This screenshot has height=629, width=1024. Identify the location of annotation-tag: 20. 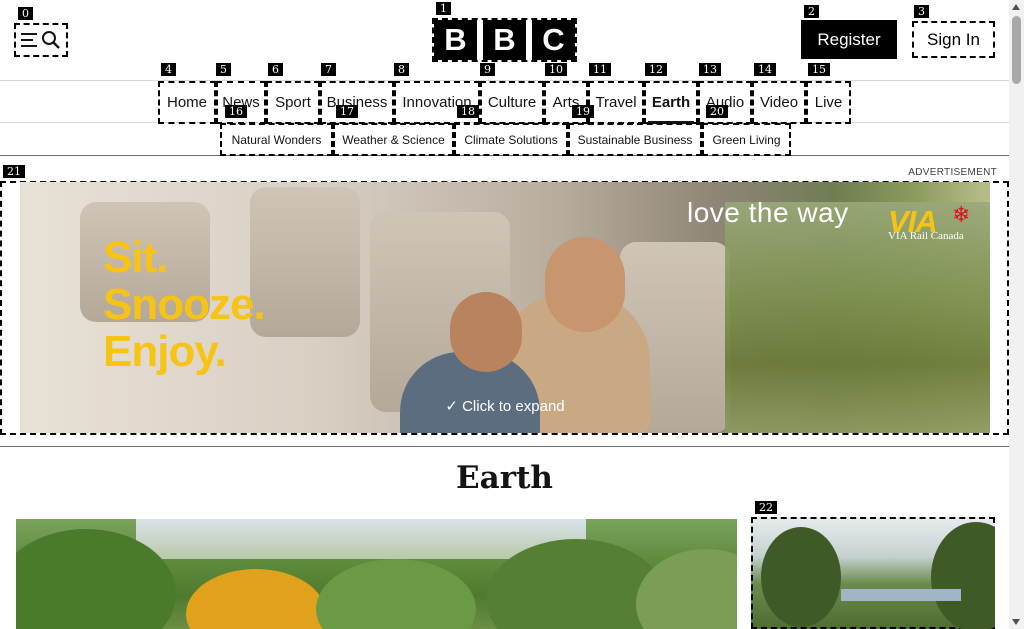
(717, 111).